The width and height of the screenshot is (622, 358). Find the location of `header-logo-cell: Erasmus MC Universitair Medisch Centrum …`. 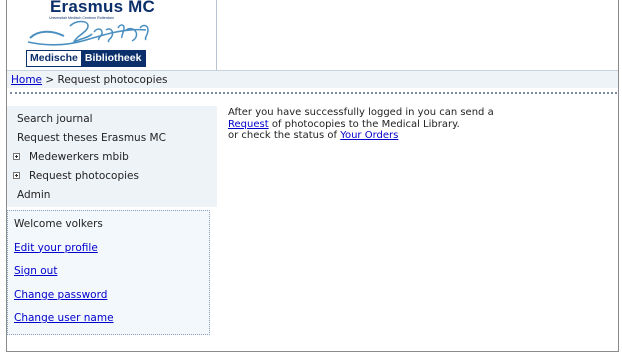

header-logo-cell: Erasmus MC Universitair Medisch Centrum … is located at coordinates (112, 35).